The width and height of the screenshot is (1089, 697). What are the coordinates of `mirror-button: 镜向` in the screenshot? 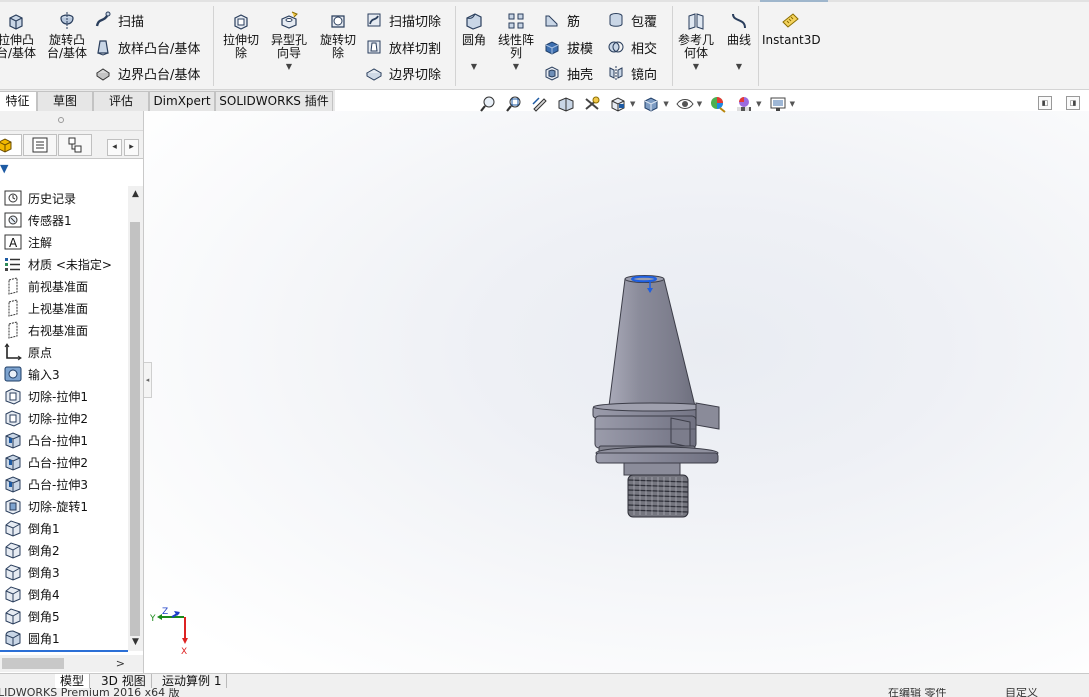 It's located at (632, 73).